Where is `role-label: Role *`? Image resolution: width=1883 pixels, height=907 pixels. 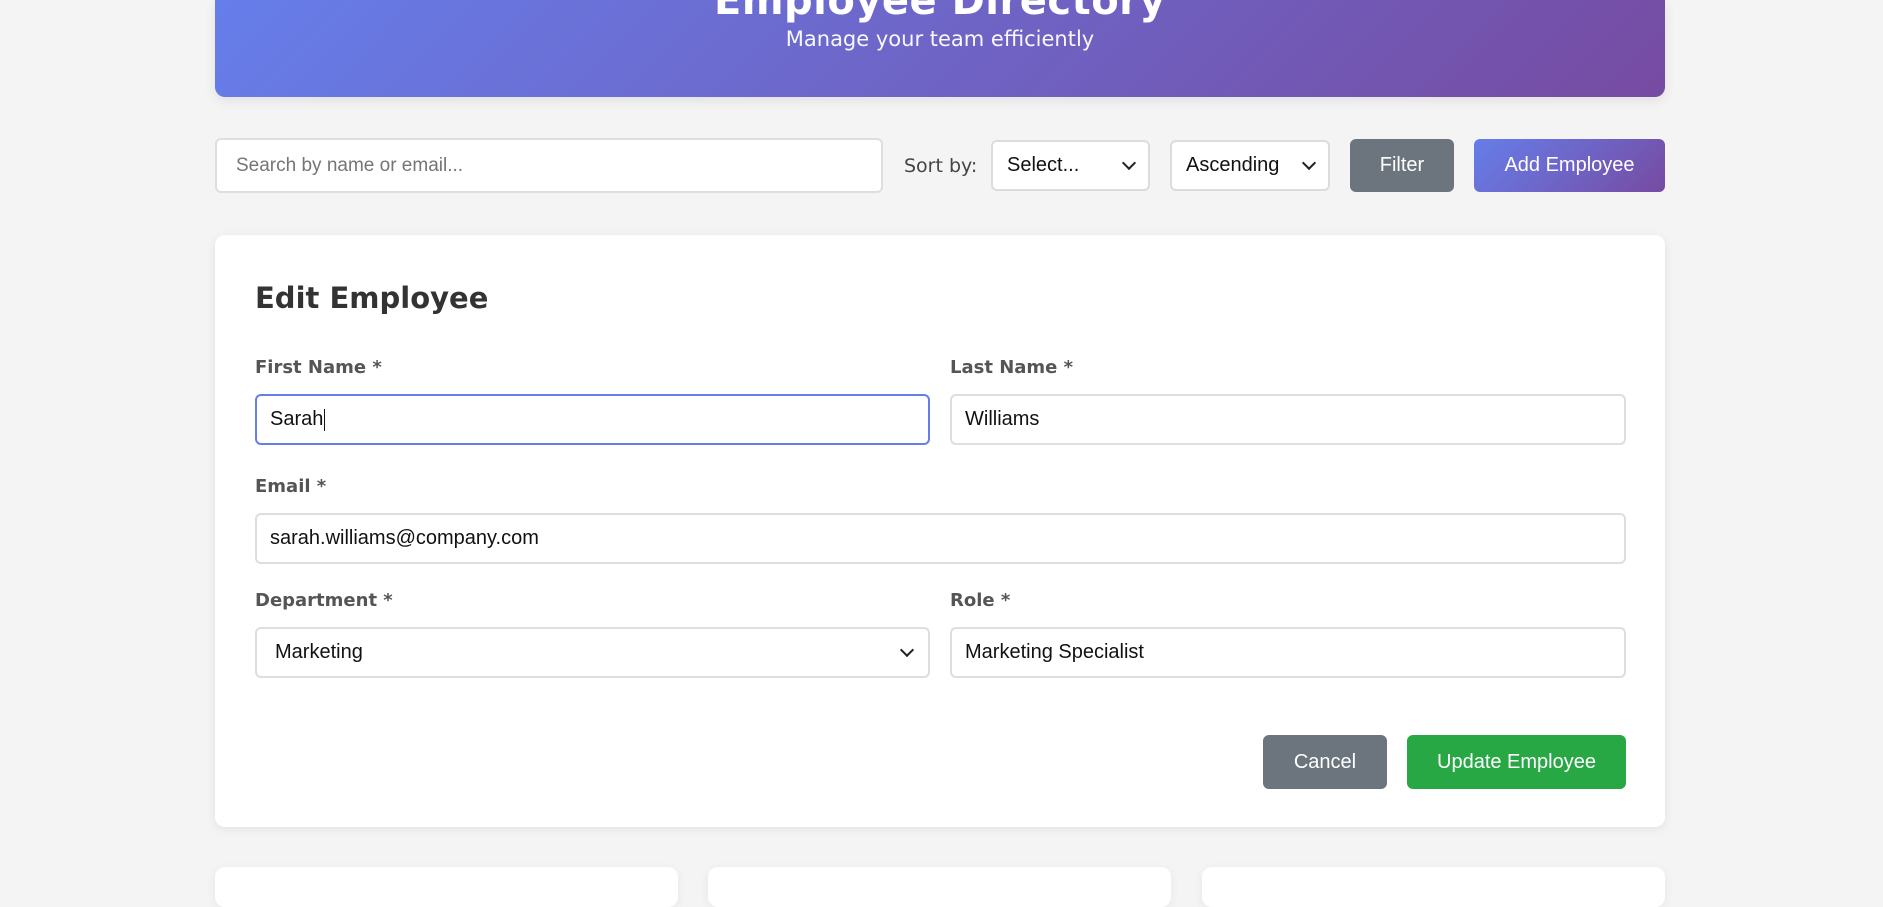
role-label: Role * is located at coordinates (980, 600).